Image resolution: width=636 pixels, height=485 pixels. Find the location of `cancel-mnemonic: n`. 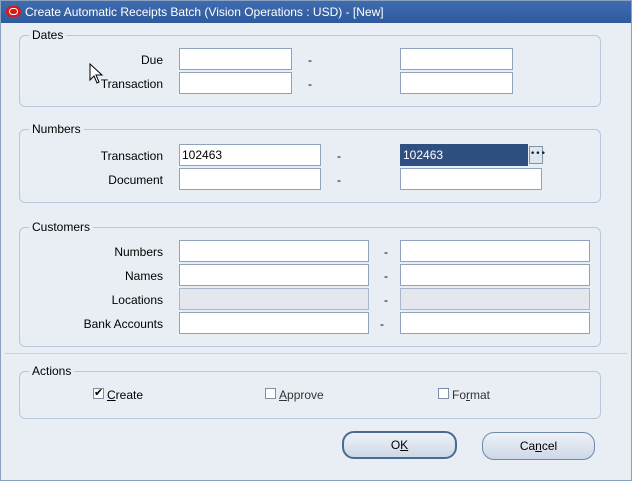

cancel-mnemonic: n is located at coordinates (538, 446).